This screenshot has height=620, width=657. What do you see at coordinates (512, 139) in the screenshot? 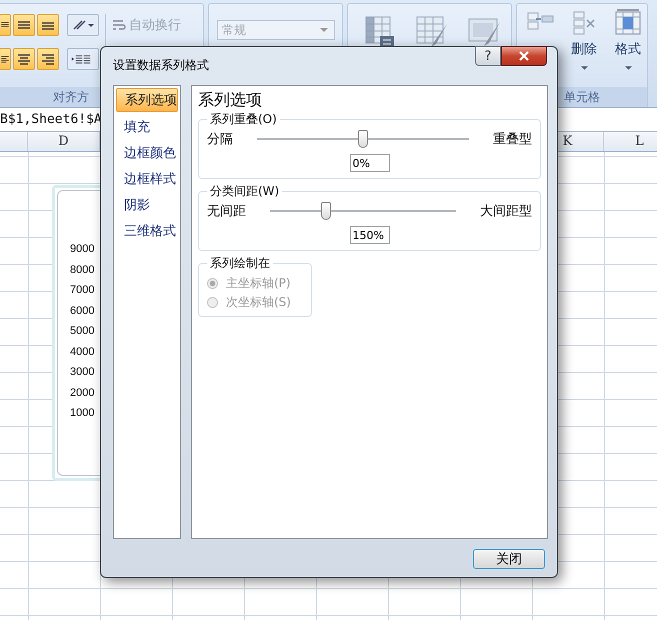
I see `slider-label: 重叠型` at bounding box center [512, 139].